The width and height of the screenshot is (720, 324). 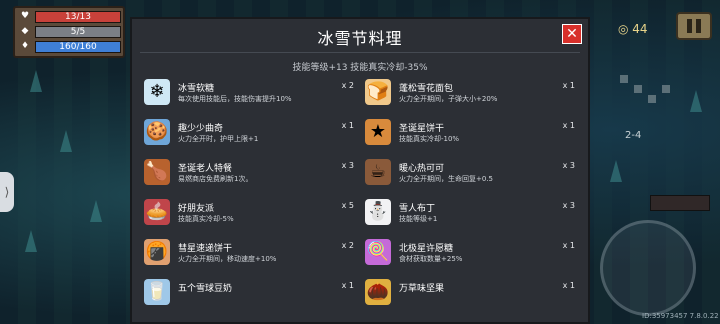 What do you see at coordinates (227, 259) in the screenshot?
I see `food-effect: 火力全开期间，移动速度+10%` at bounding box center [227, 259].